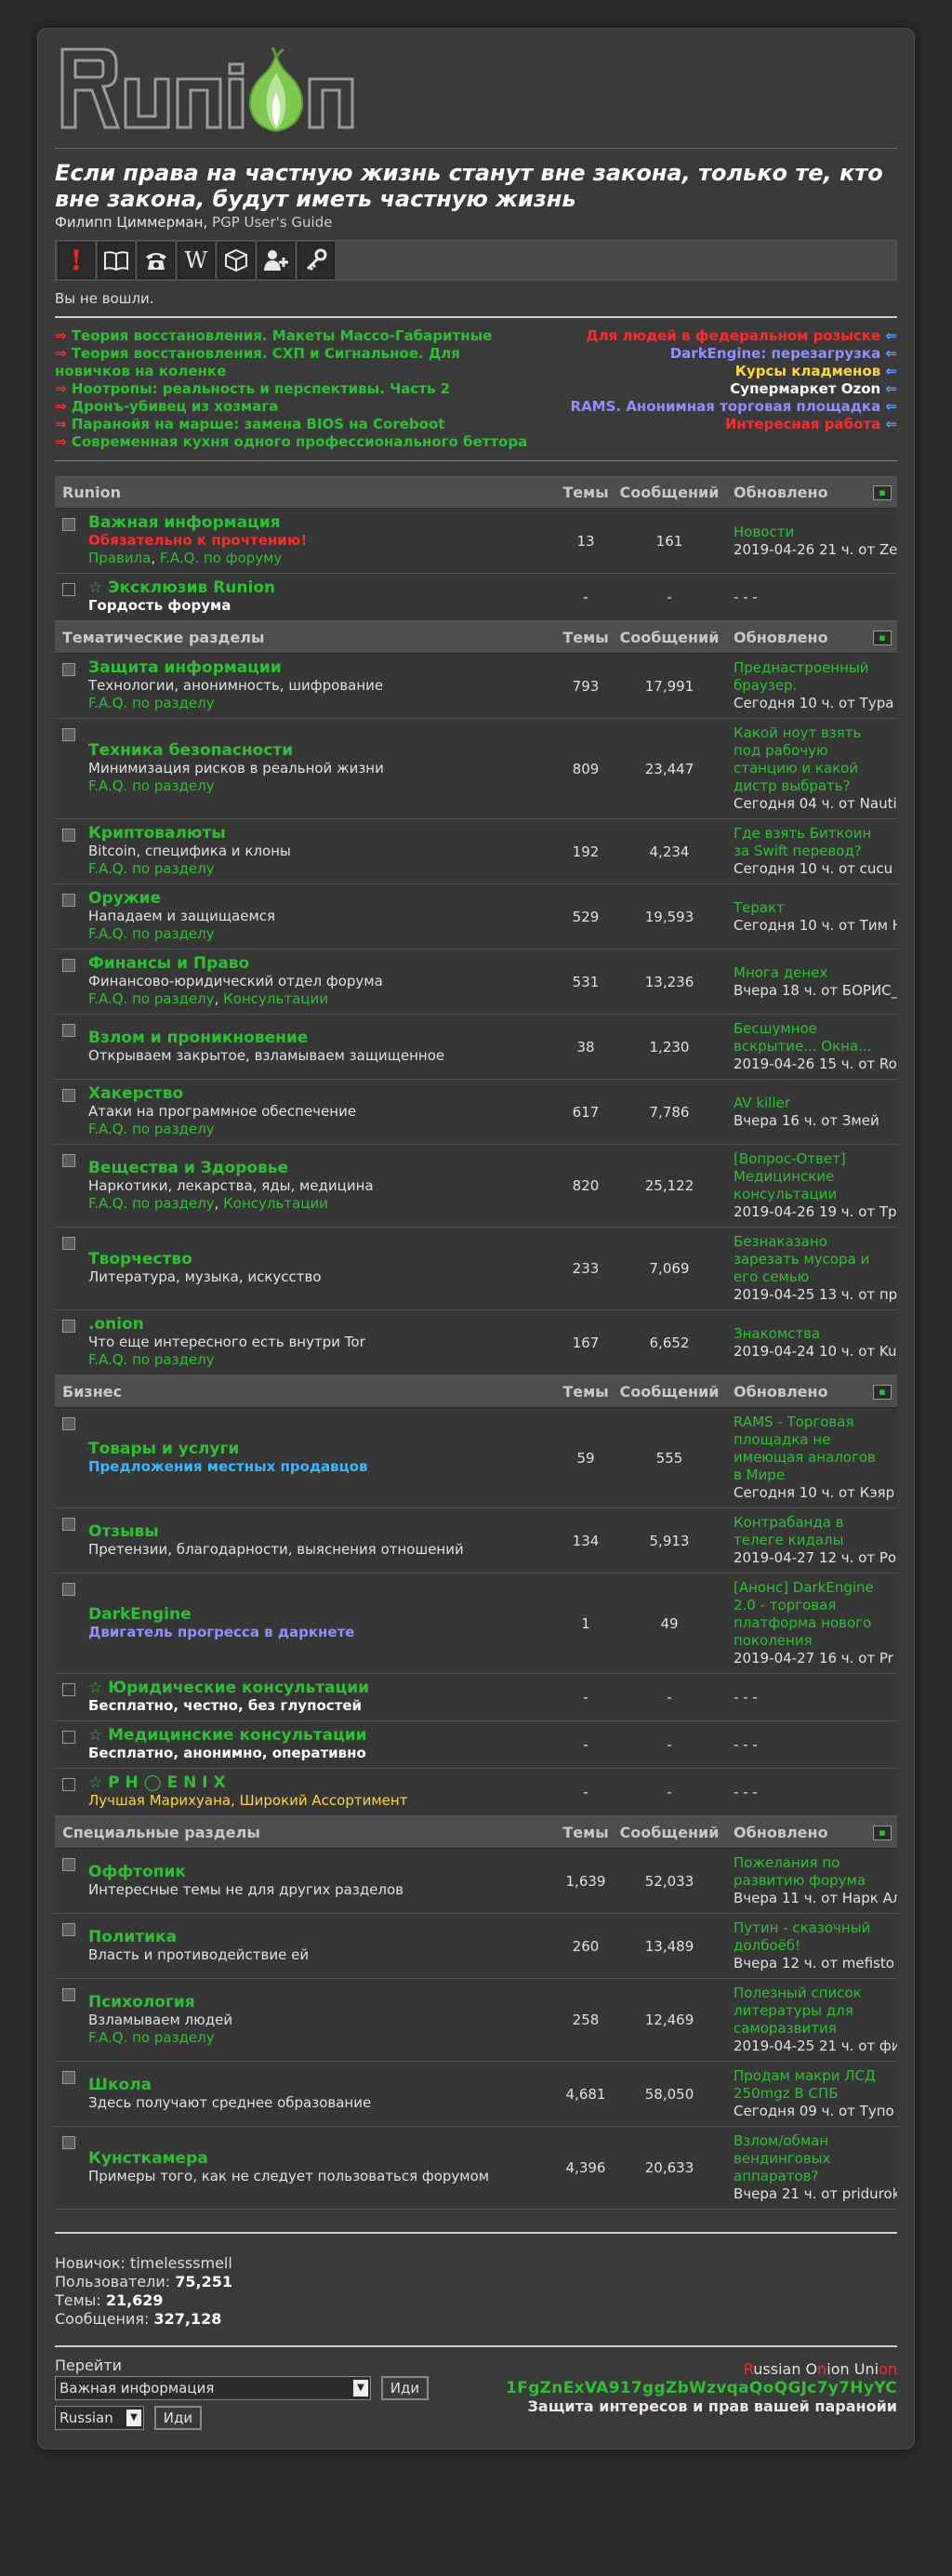 This screenshot has width=952, height=2576. Describe the element at coordinates (322, 1872) in the screenshot. I see `forum-title-link: Оффтопик` at that location.